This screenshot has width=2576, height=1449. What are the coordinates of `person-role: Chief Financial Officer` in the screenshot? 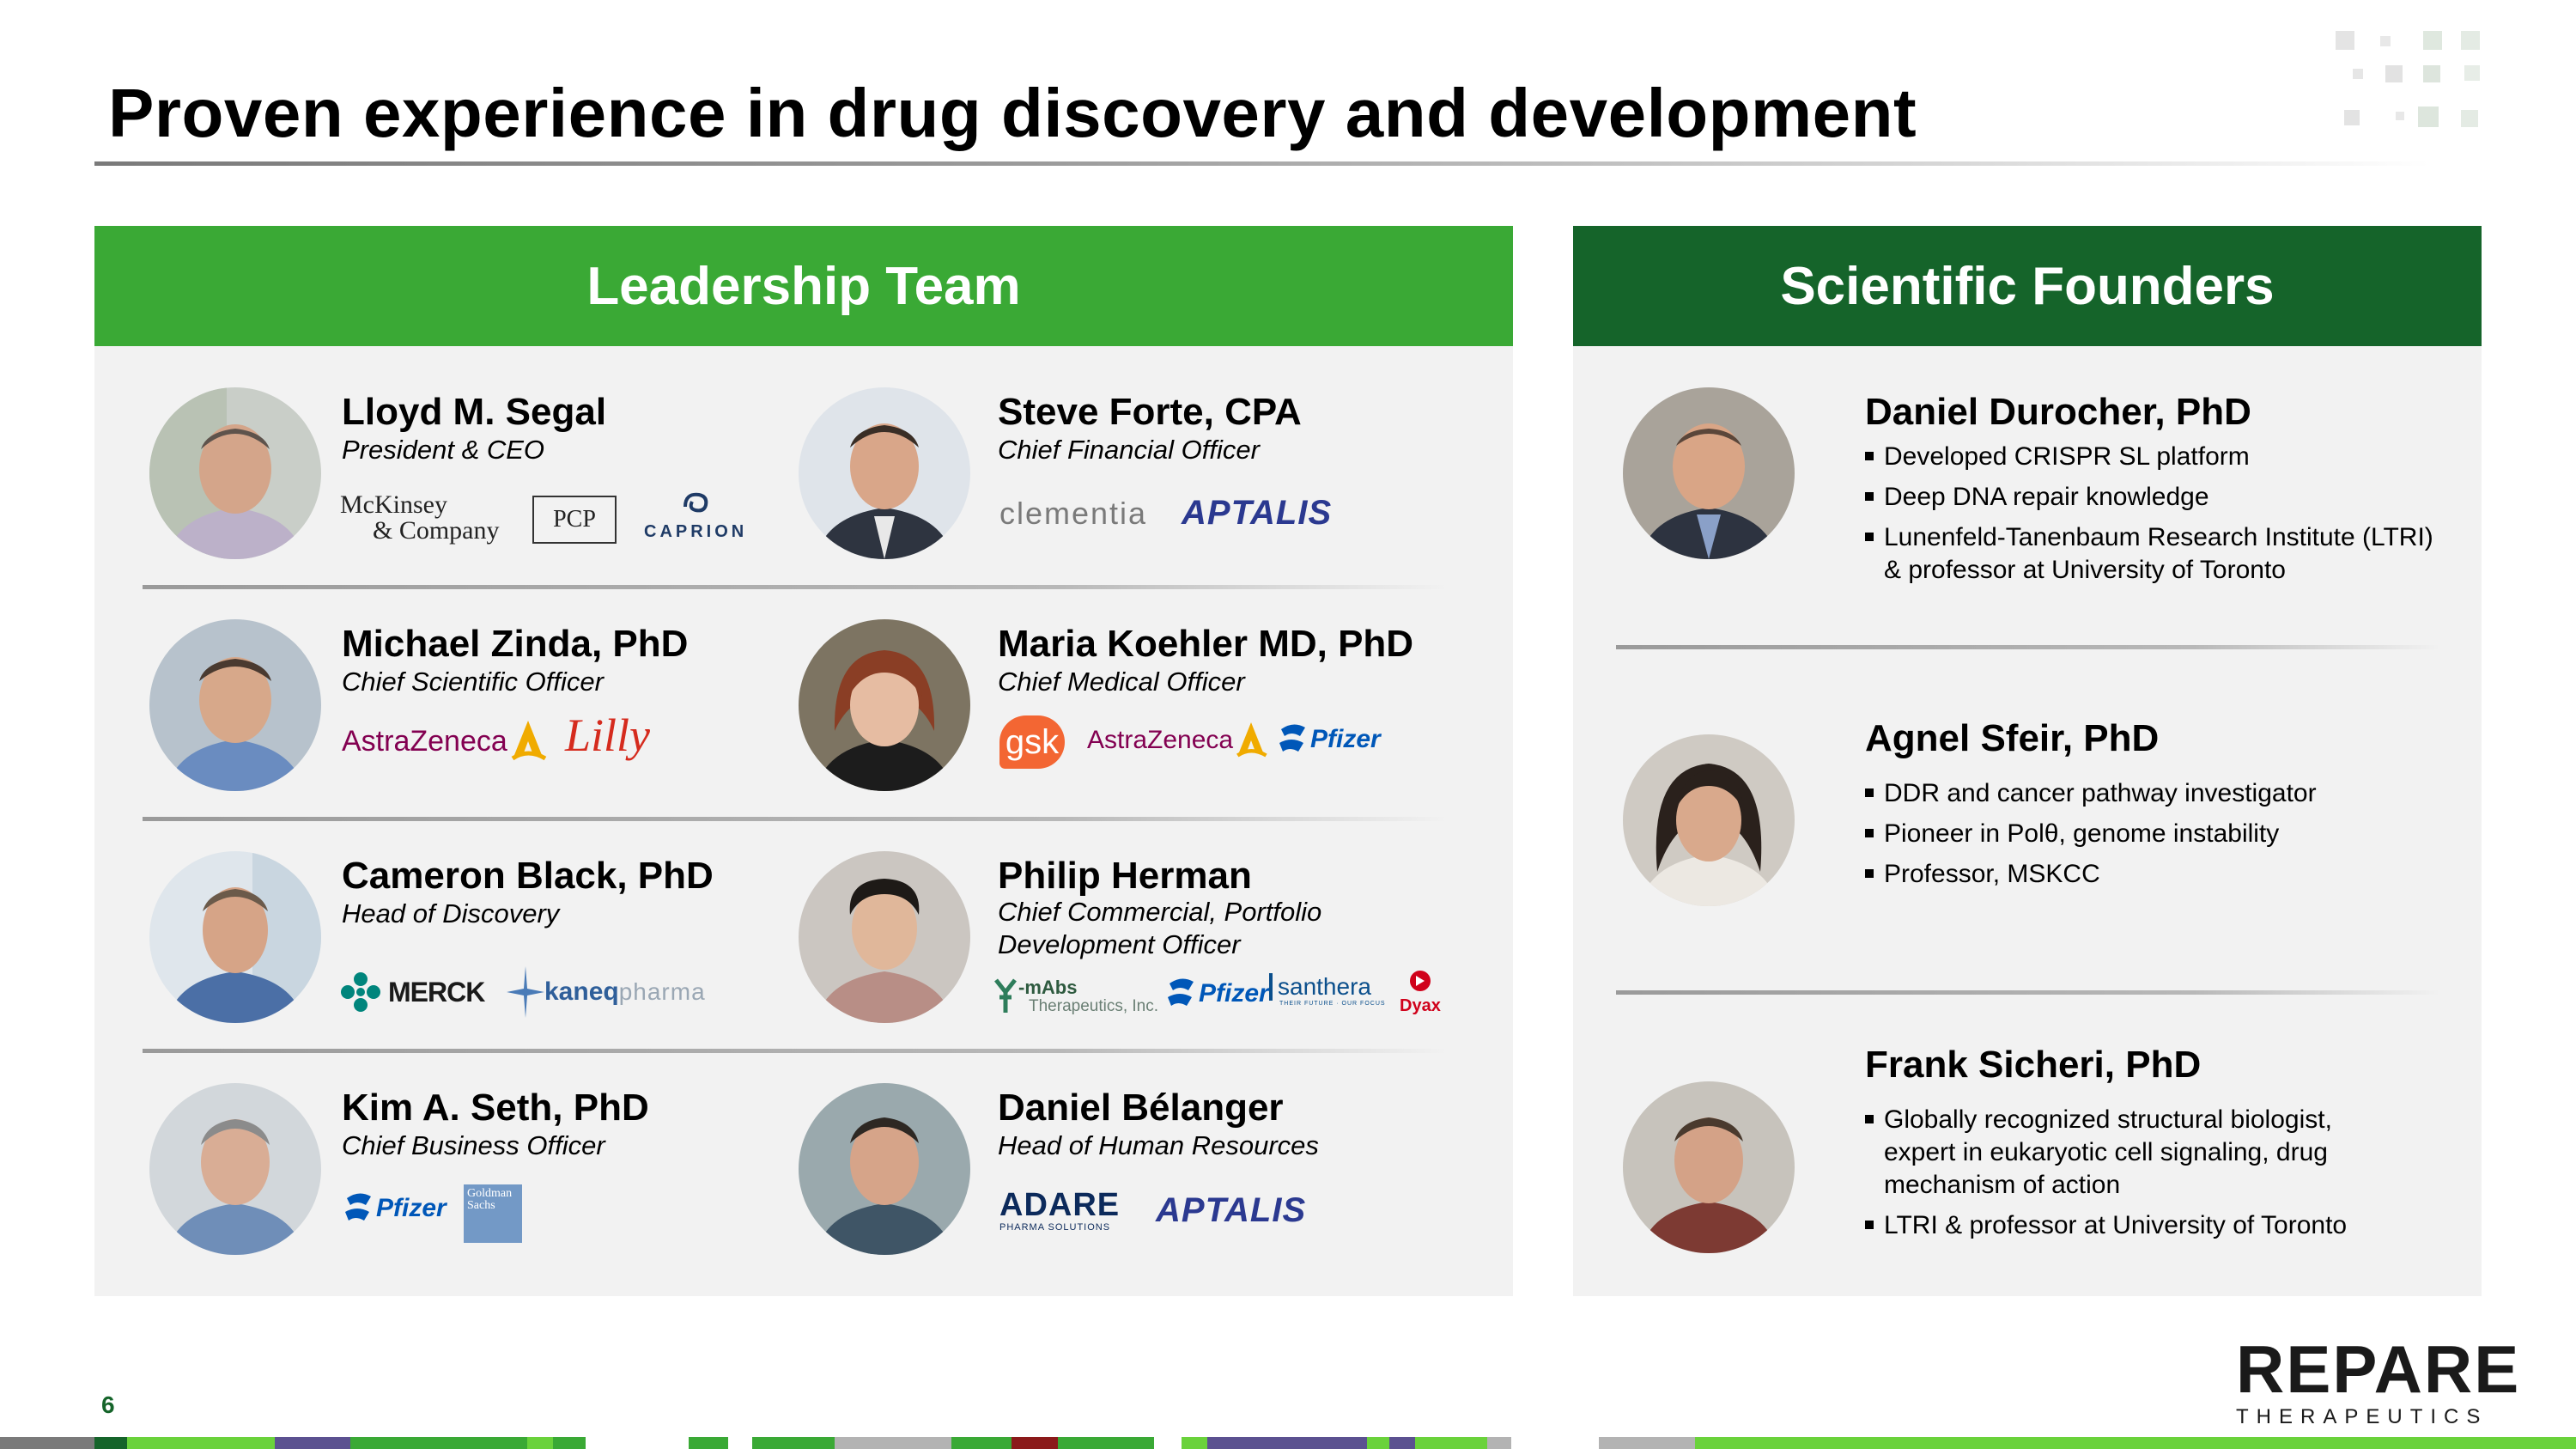 It's located at (1129, 450).